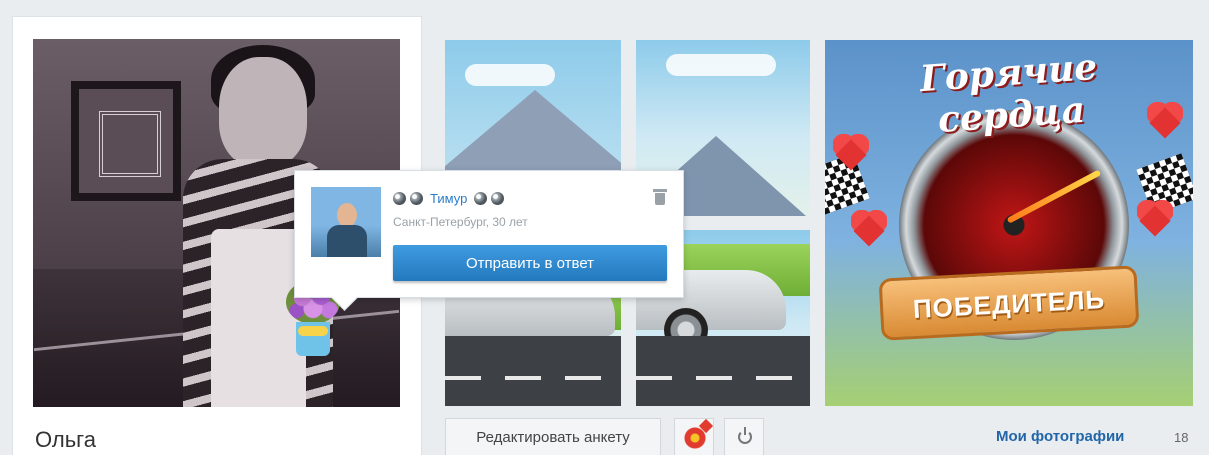  Describe the element at coordinates (347, 241) in the screenshot. I see `avatar-body` at that location.